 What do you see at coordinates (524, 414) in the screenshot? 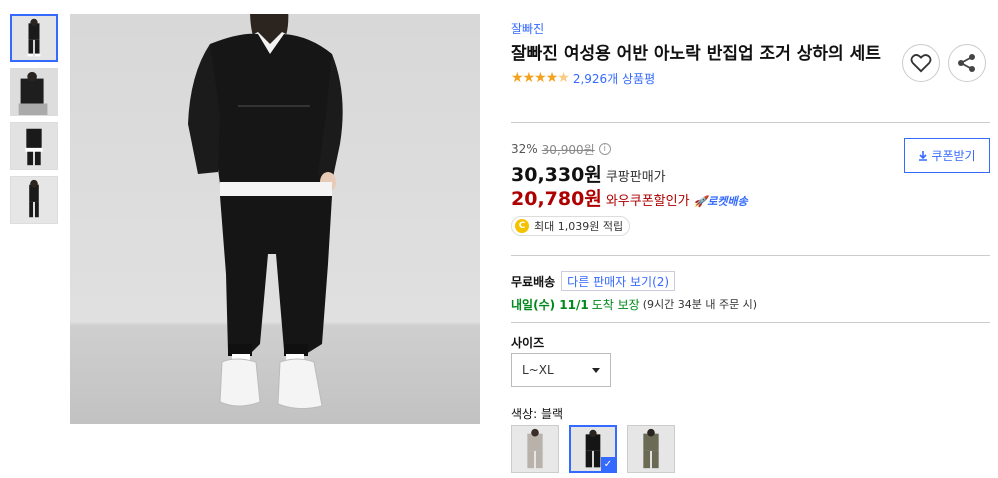
I see `color-label-prefix: 색상:` at bounding box center [524, 414].